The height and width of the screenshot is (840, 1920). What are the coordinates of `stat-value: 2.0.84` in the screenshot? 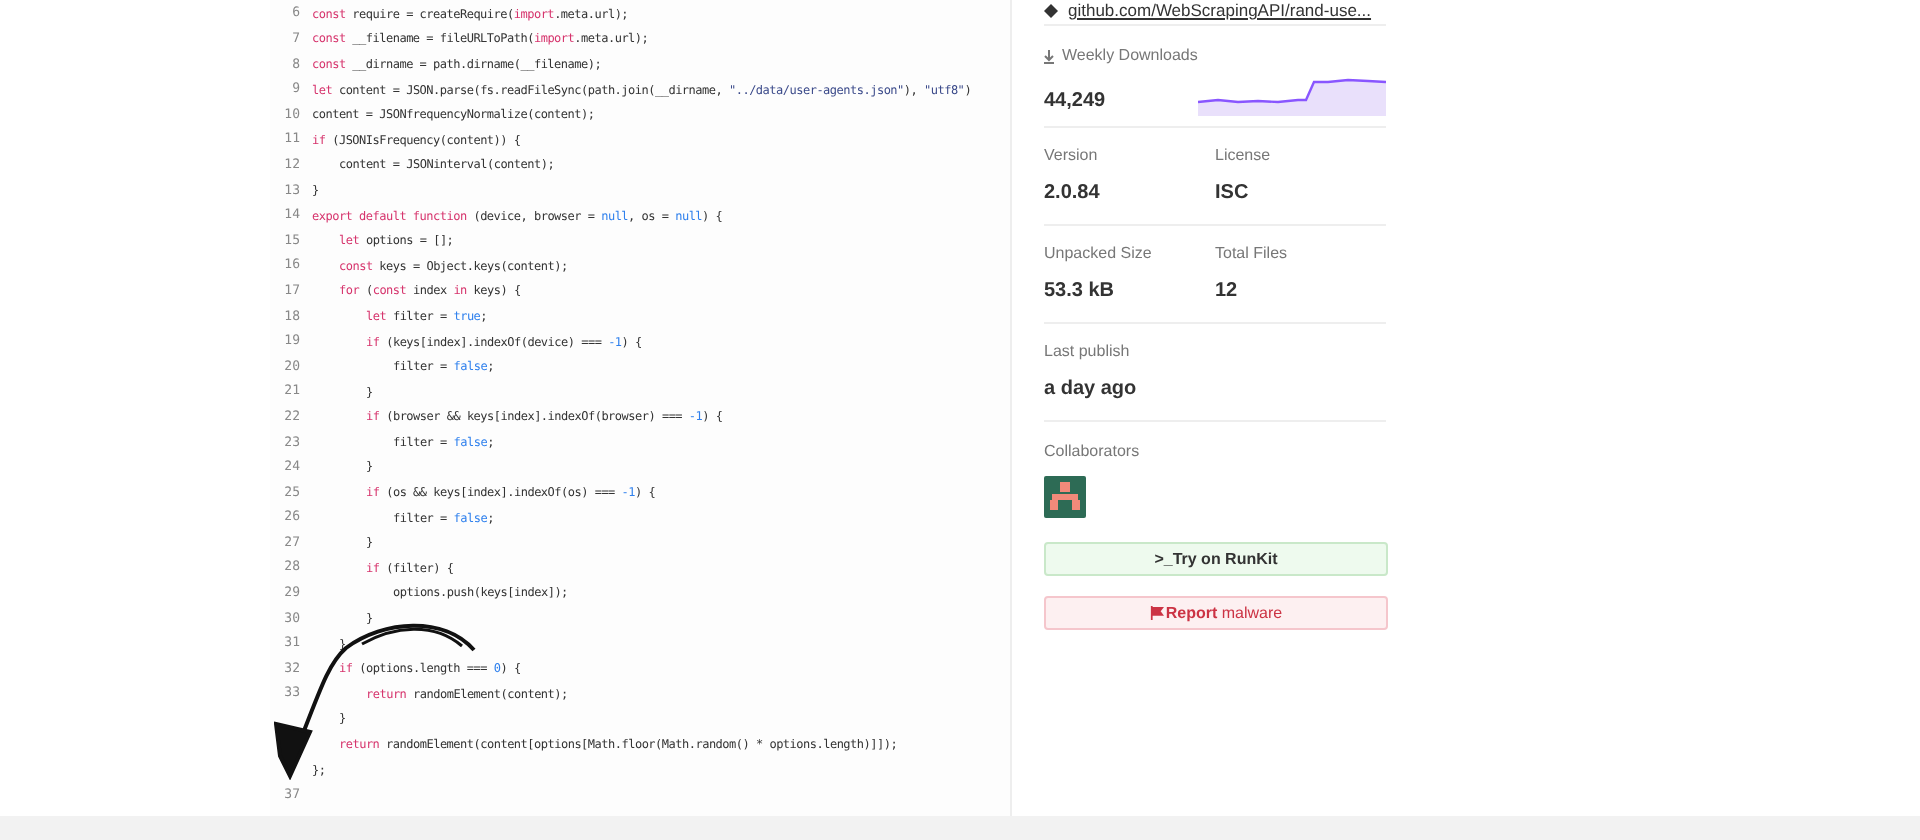 It's located at (1073, 194).